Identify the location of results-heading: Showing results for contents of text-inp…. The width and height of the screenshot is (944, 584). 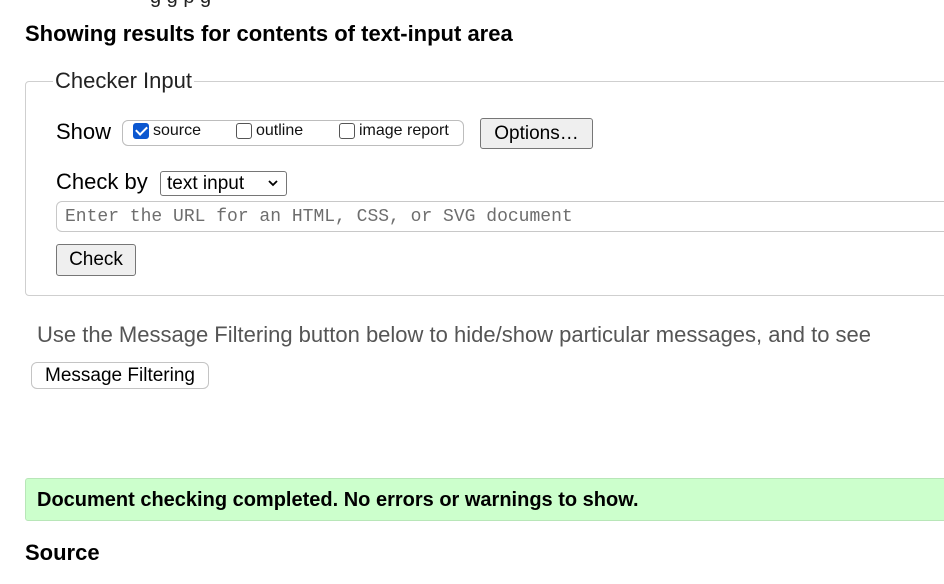
(269, 33).